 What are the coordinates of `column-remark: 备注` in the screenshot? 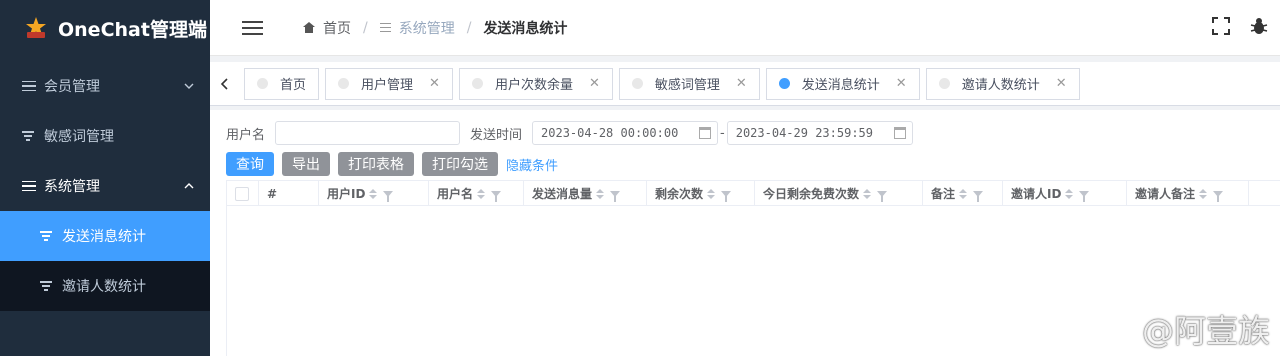 It's located at (963, 193).